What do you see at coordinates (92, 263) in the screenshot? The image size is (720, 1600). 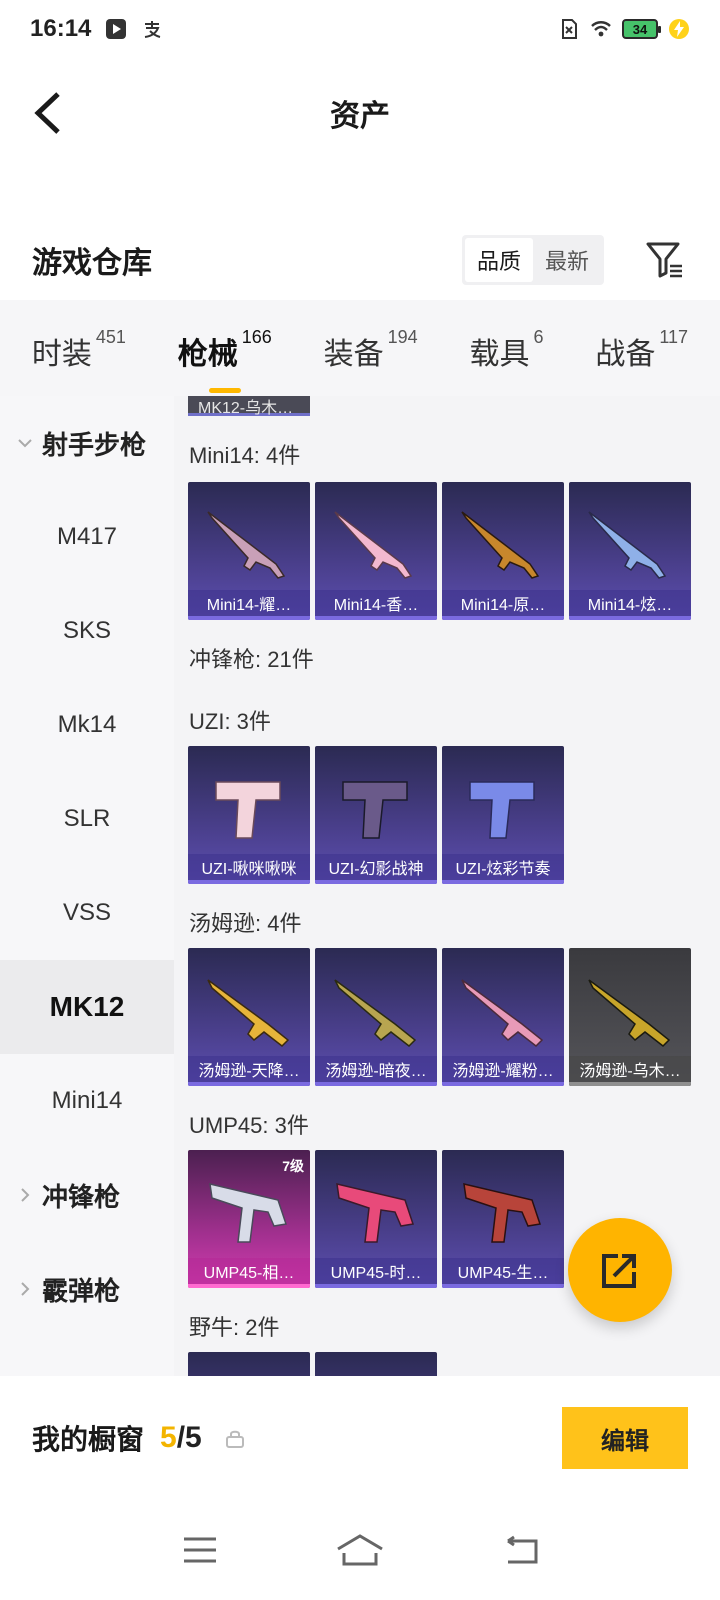 I see `warehouse-title: 游戏仓库` at bounding box center [92, 263].